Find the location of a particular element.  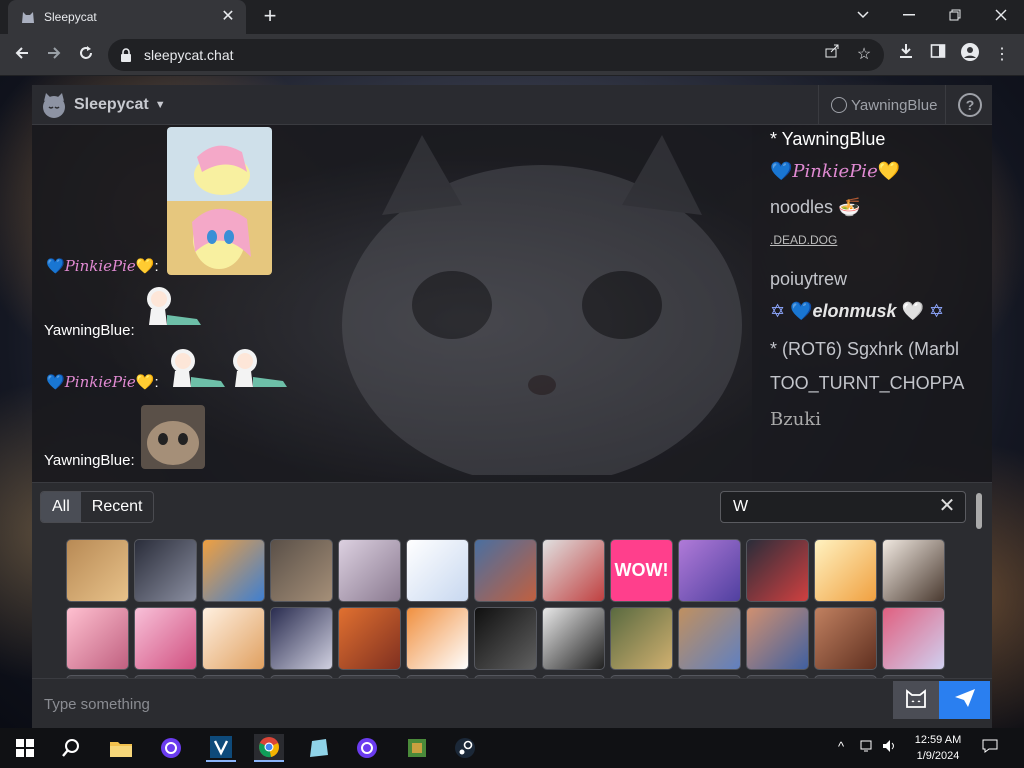

yellow-heart-icon: 💛 is located at coordinates (145, 266).